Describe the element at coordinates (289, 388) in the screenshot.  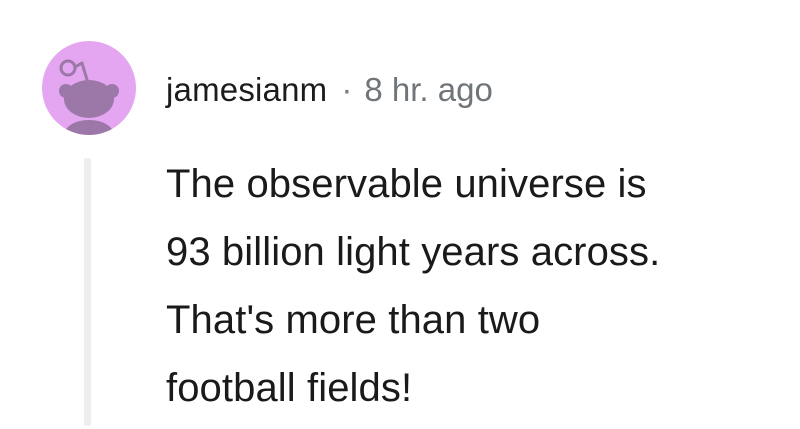
I see `comment-text-line: football fields!` at that location.